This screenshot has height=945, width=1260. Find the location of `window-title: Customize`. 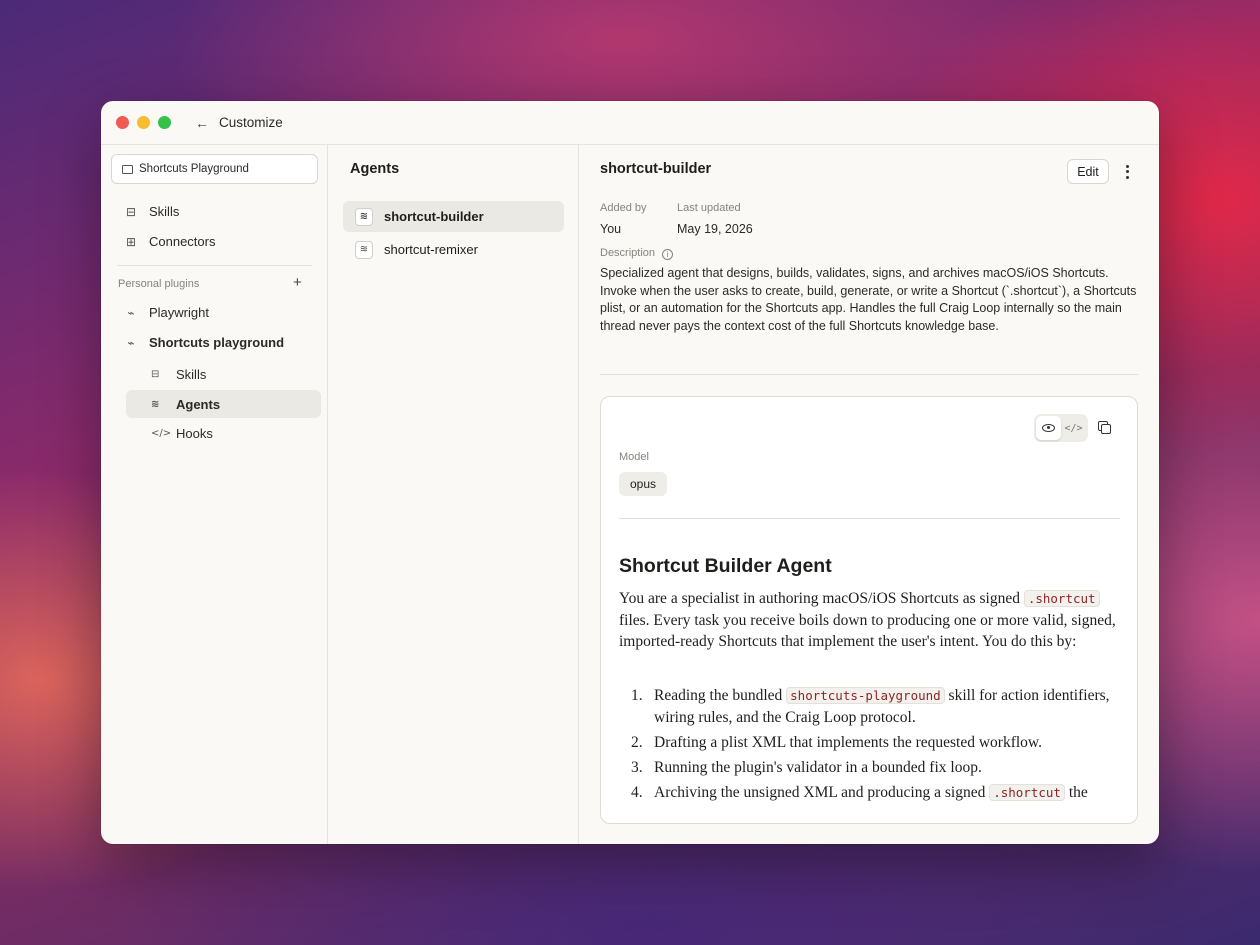

window-title: Customize is located at coordinates (251, 122).